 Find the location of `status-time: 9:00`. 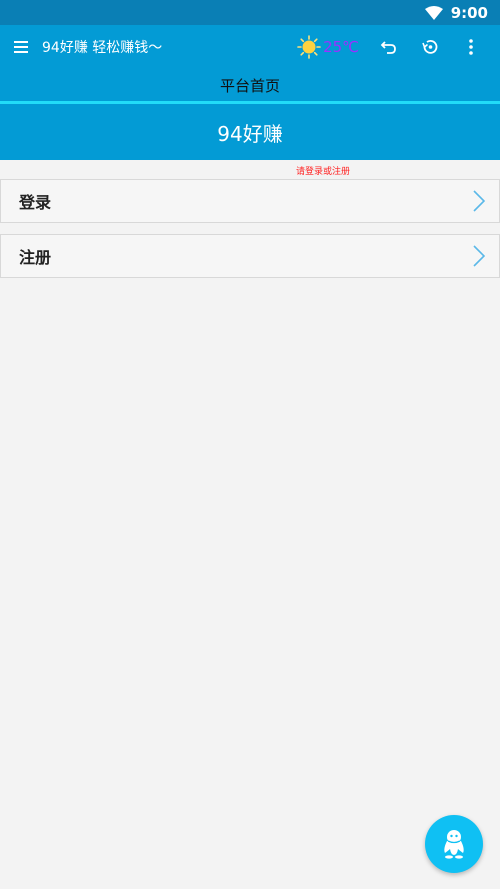

status-time: 9:00 is located at coordinates (469, 12).